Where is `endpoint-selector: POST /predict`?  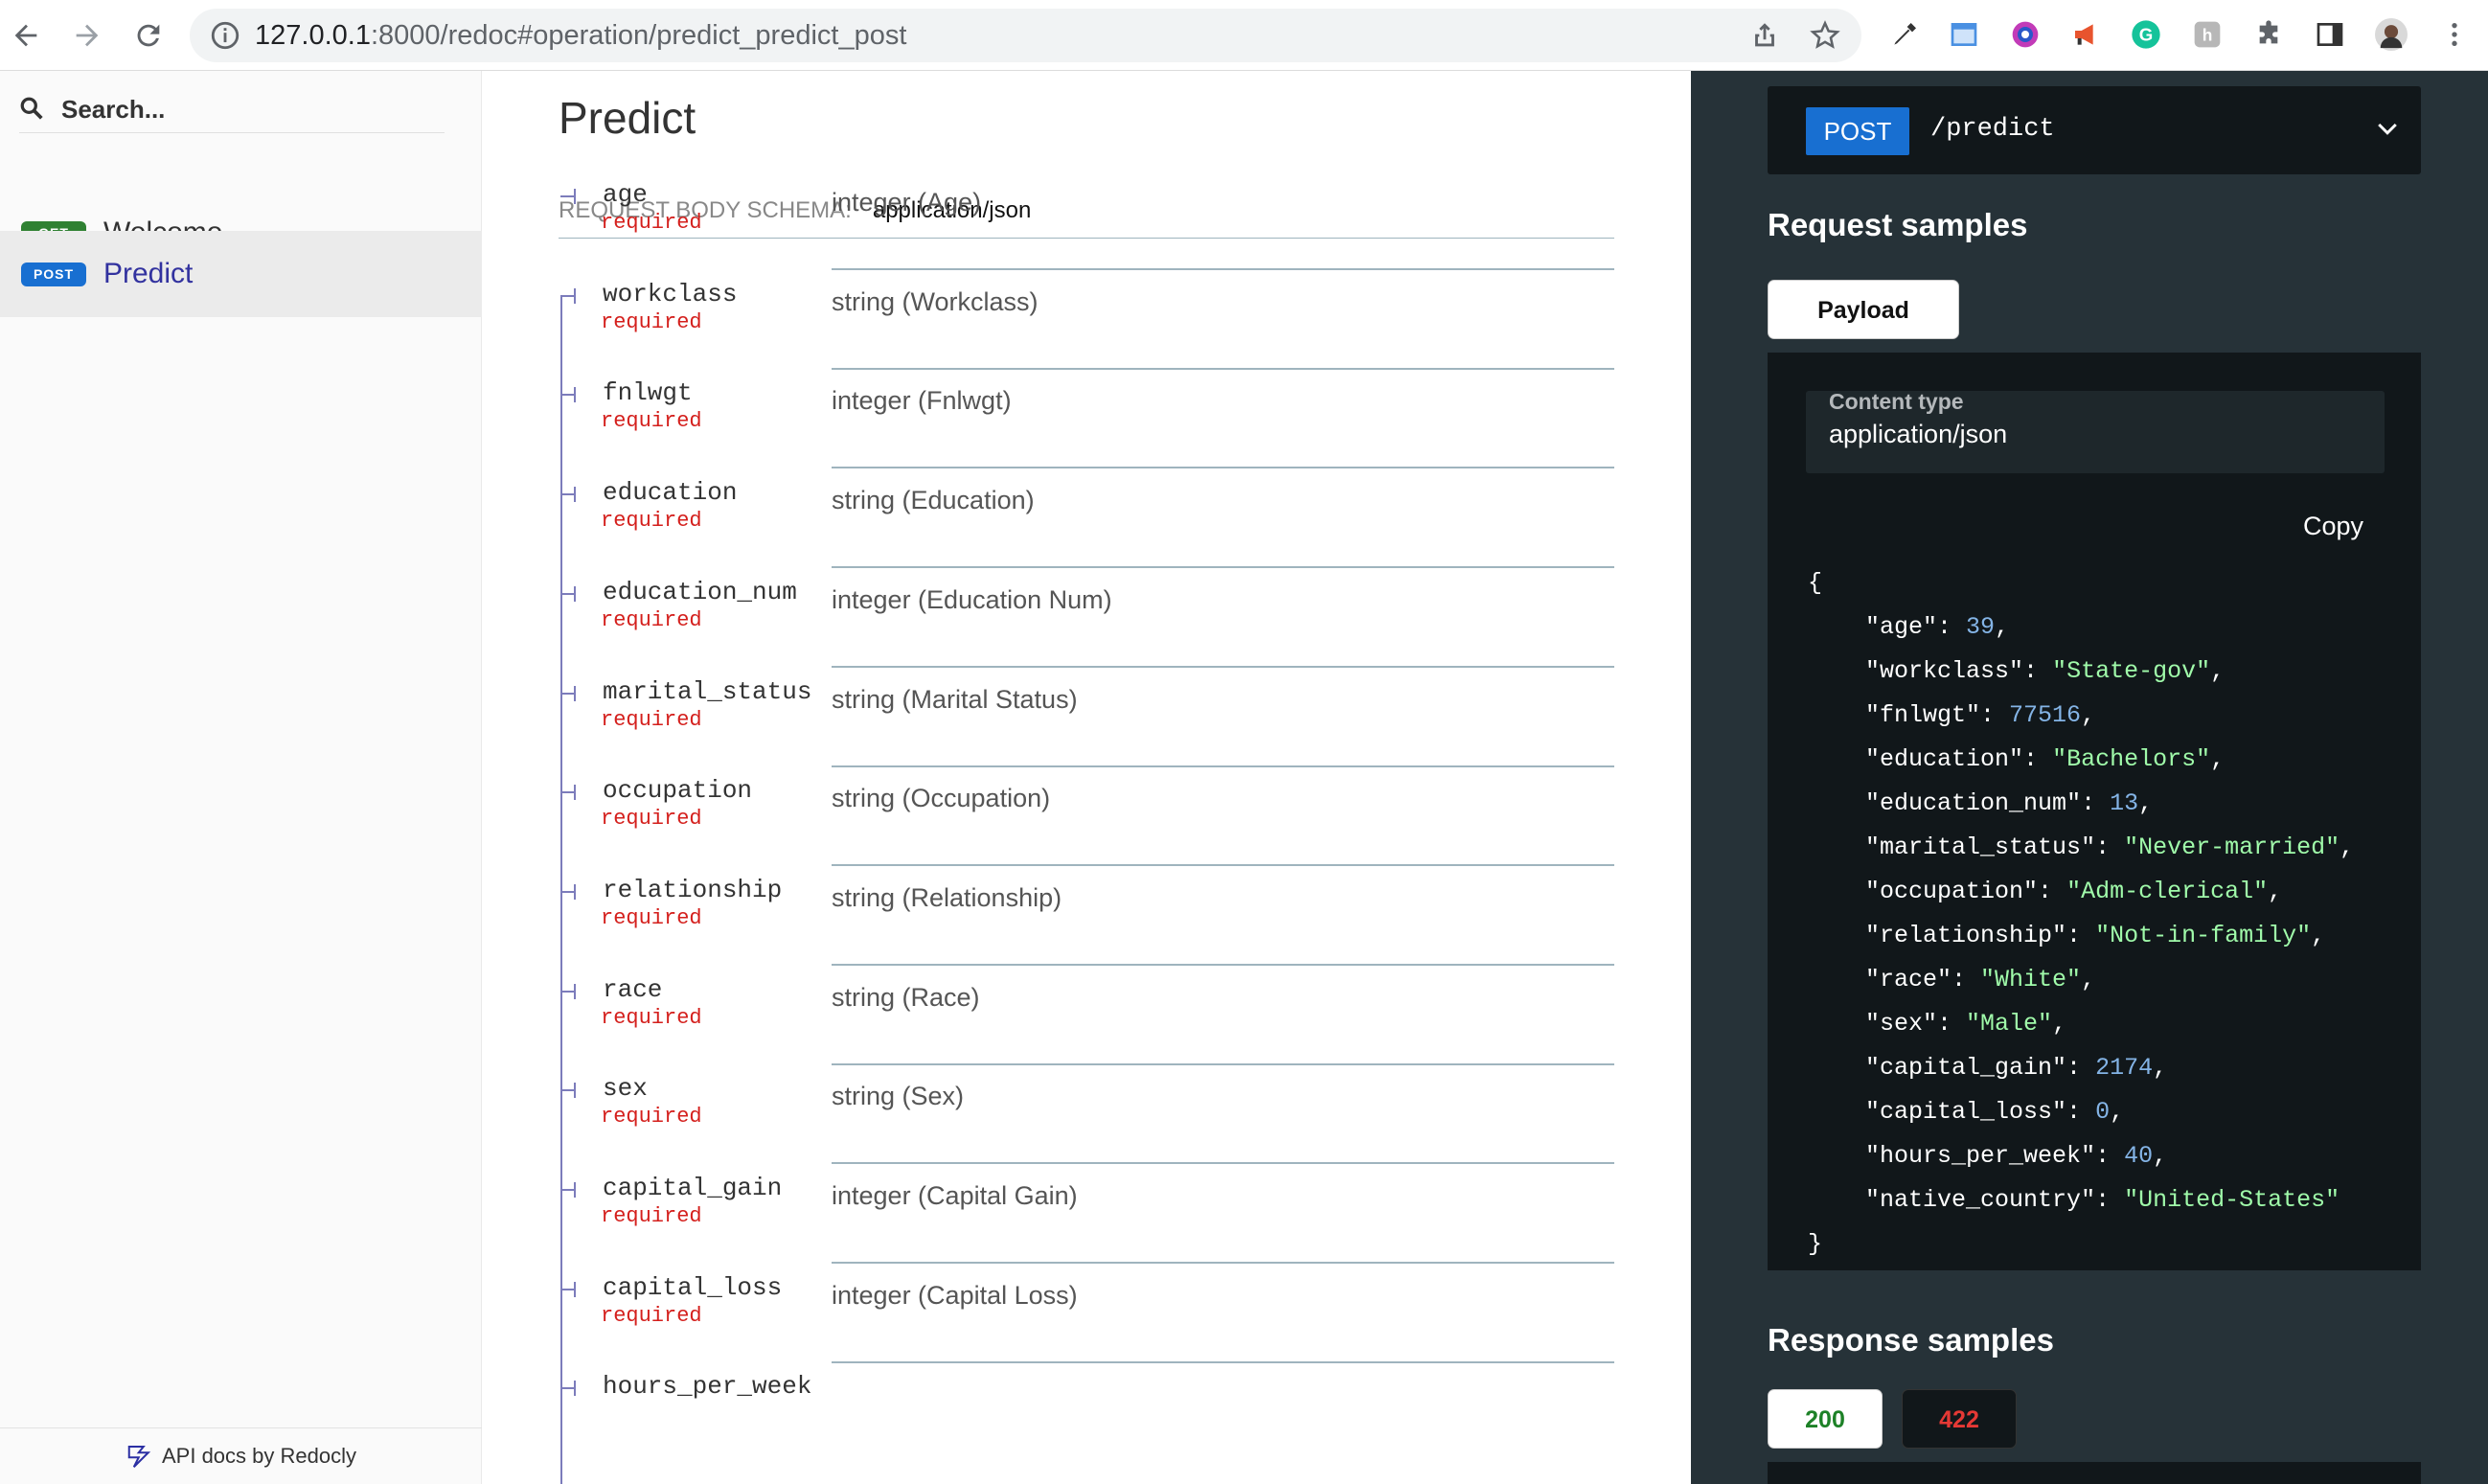 endpoint-selector: POST /predict is located at coordinates (2095, 130).